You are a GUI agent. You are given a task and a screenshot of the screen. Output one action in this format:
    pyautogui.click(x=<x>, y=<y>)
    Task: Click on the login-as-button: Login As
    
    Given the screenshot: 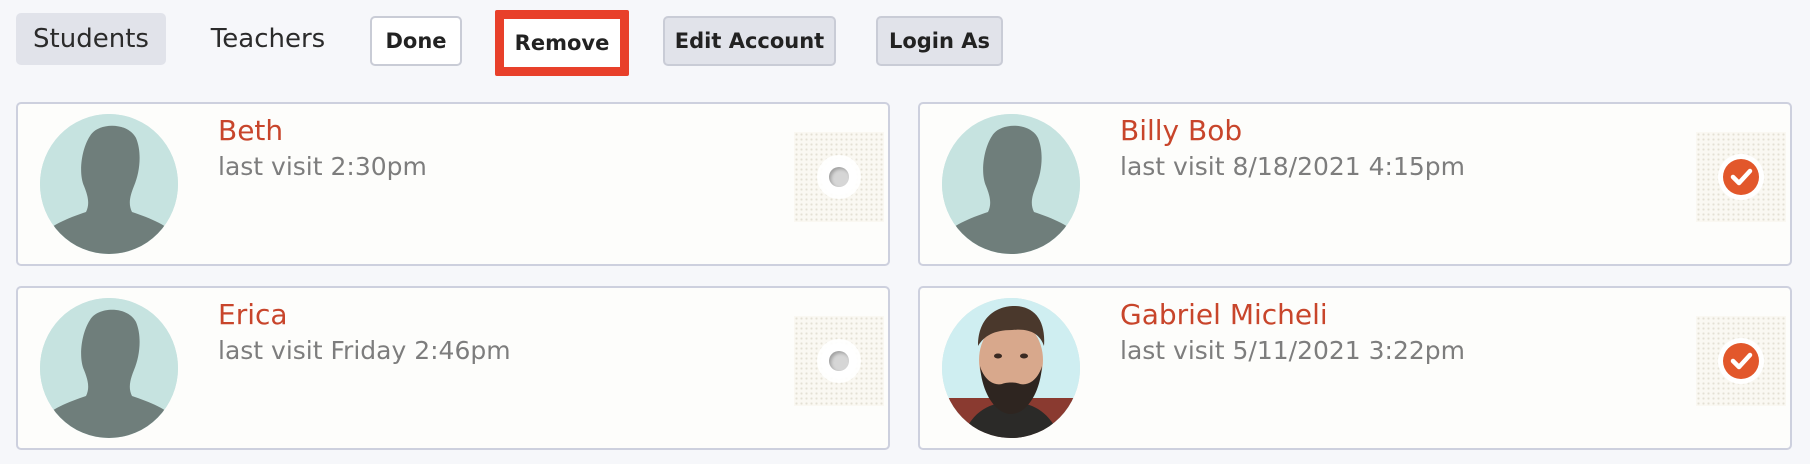 What is the action you would take?
    pyautogui.click(x=939, y=41)
    